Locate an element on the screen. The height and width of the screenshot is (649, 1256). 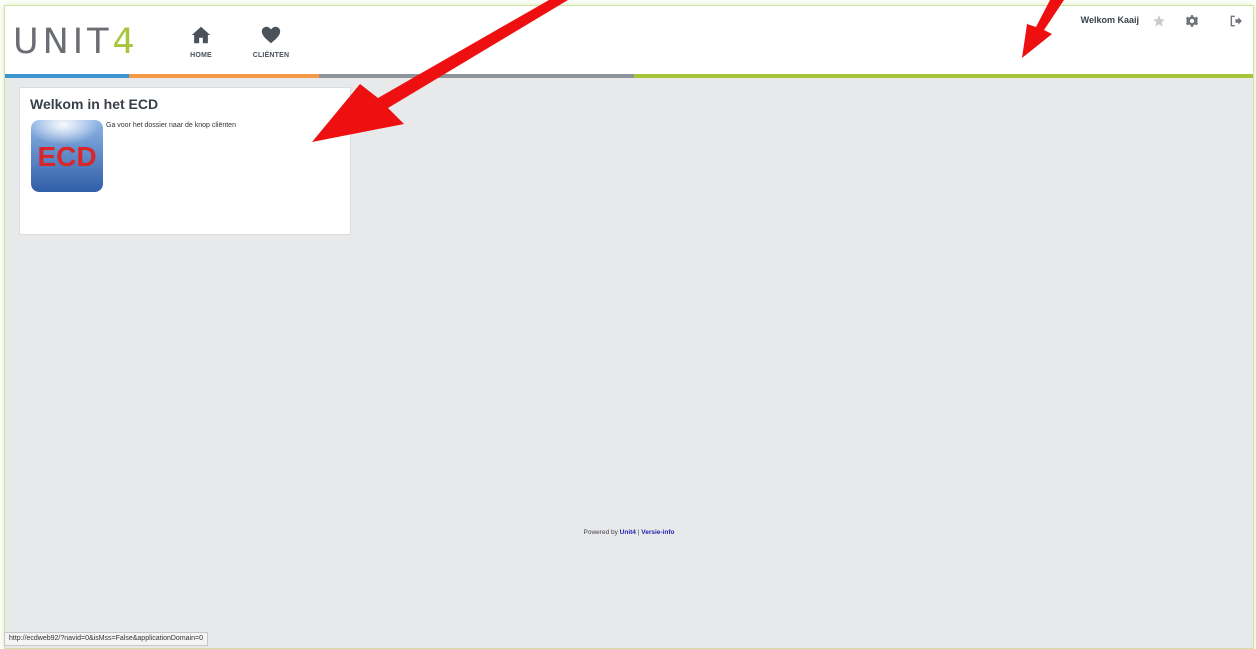
unit4-link: Unit4 is located at coordinates (628, 532).